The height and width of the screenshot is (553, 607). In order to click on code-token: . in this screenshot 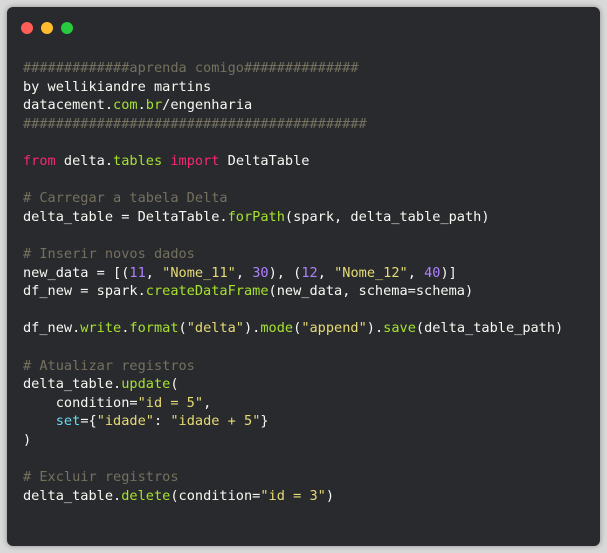, I will do `click(141, 105)`.